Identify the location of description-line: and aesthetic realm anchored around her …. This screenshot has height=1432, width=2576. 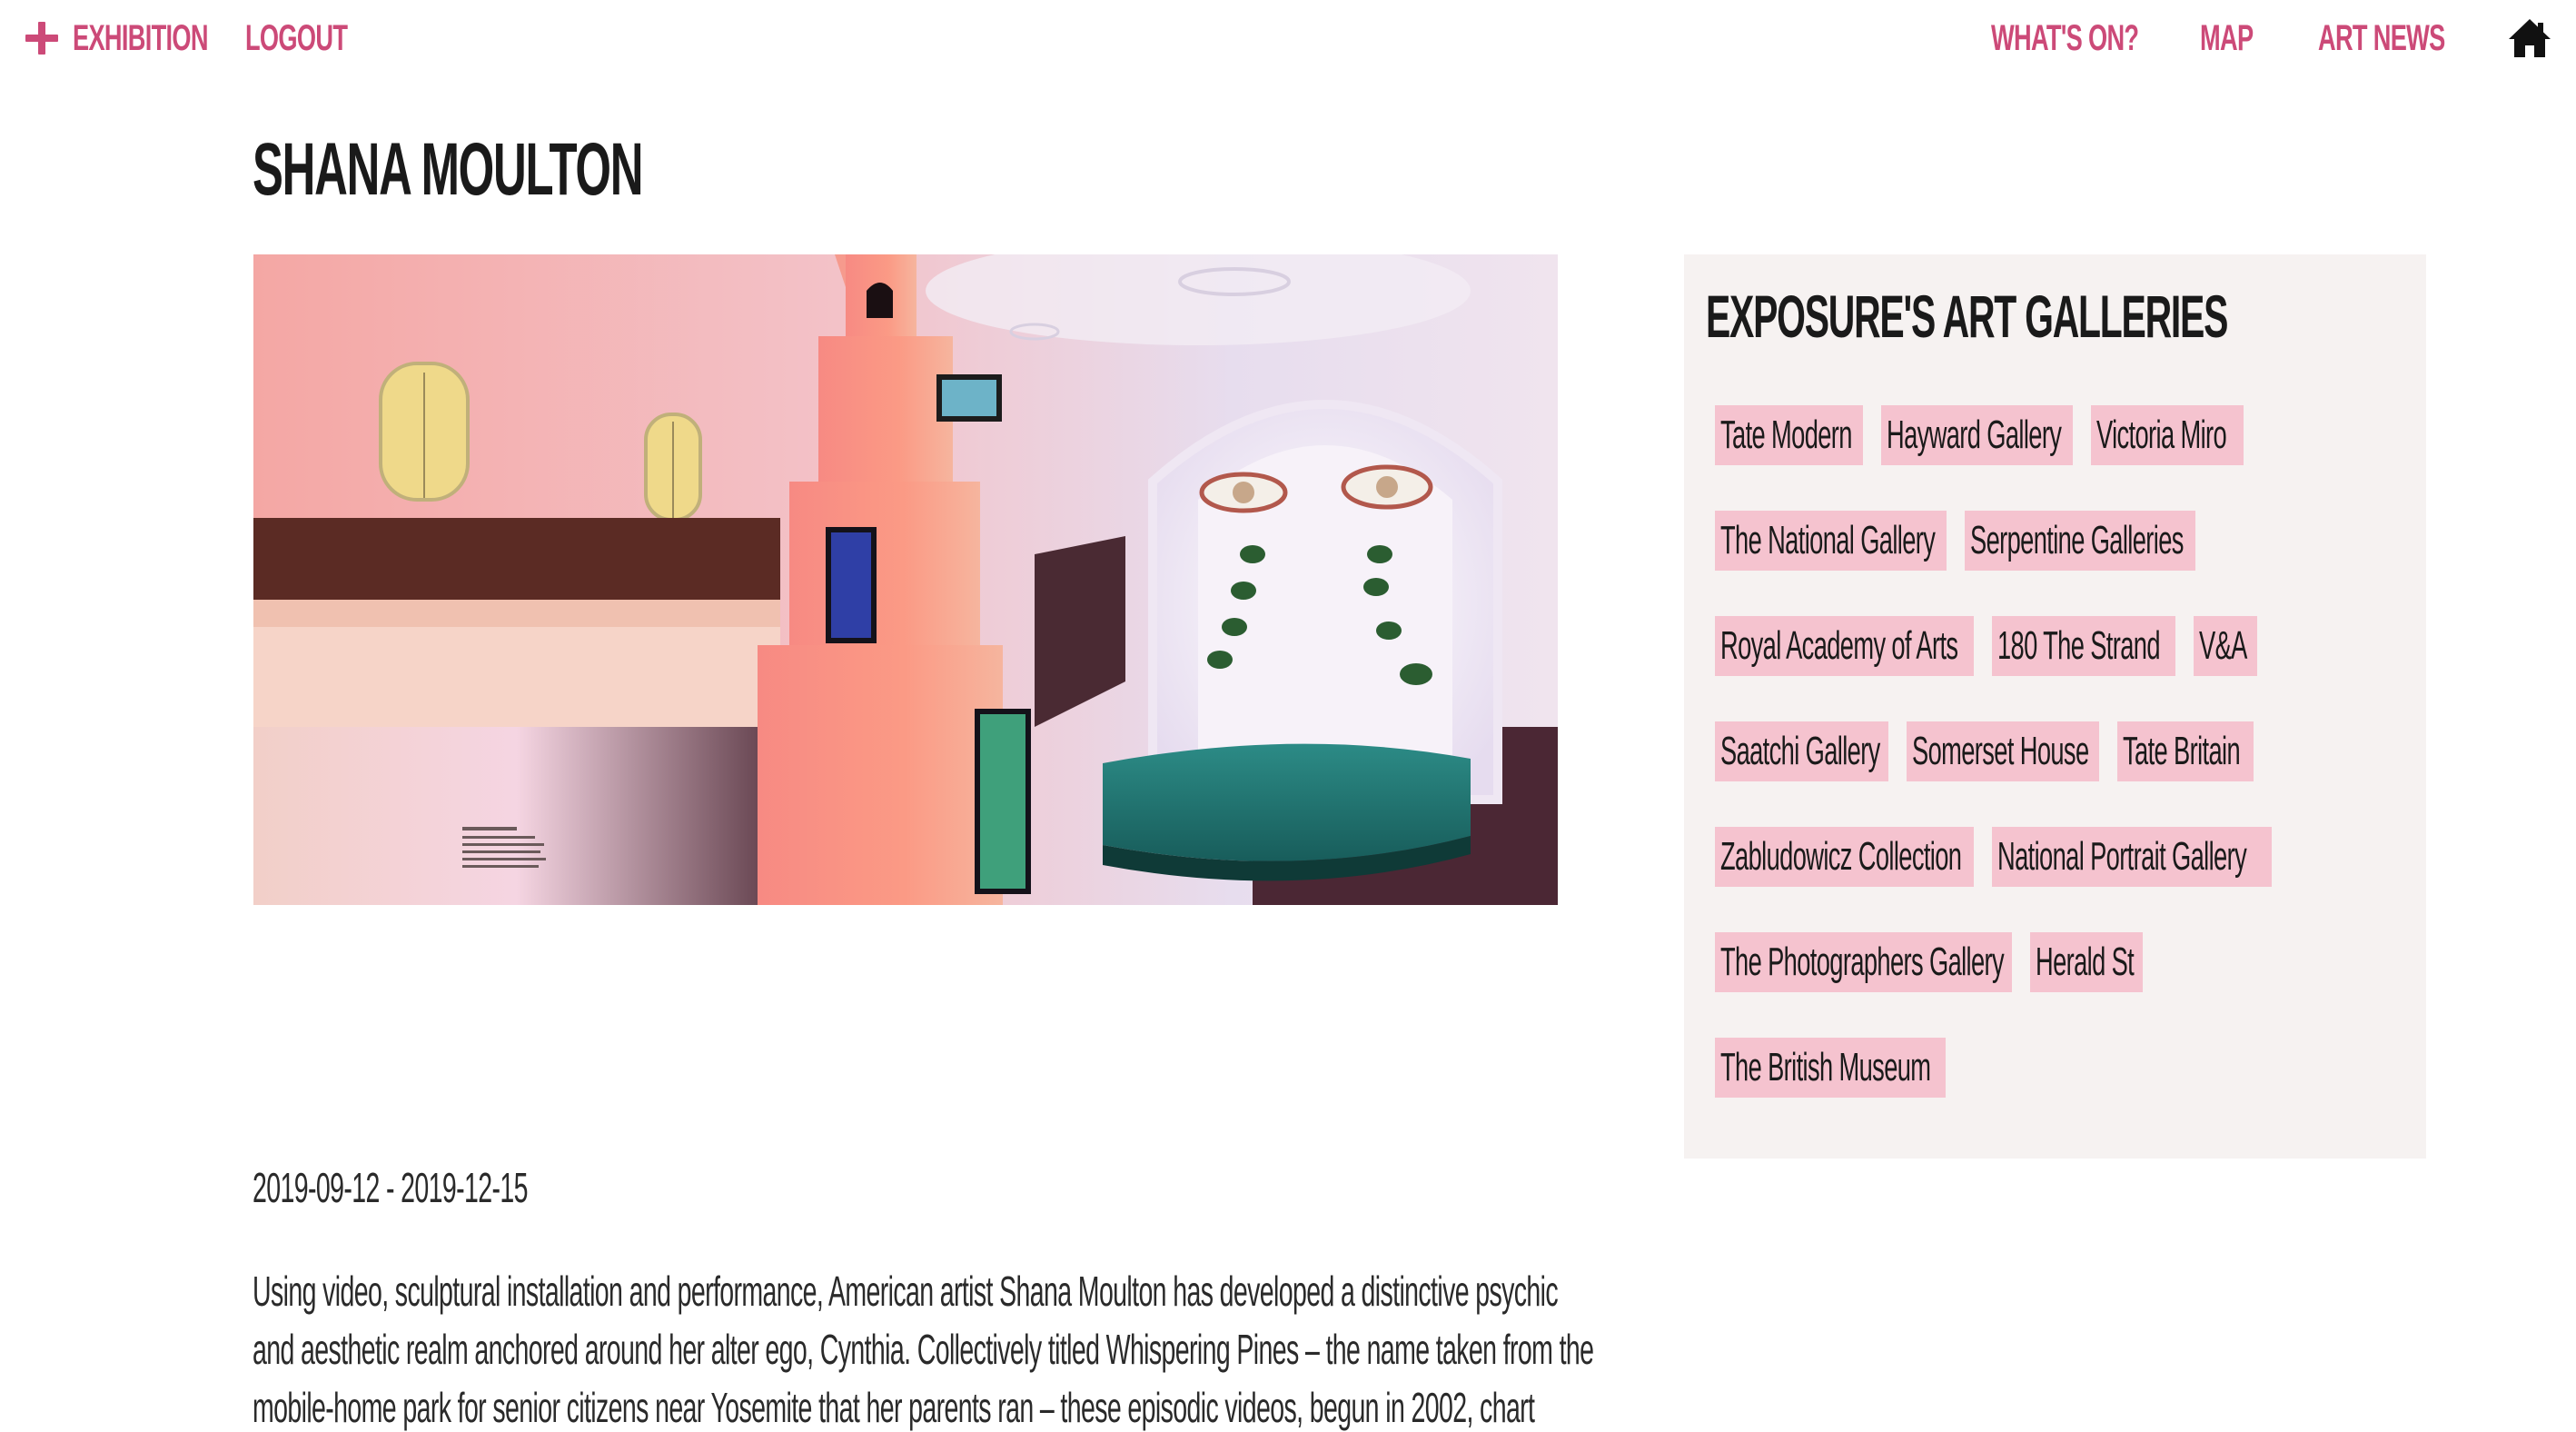
(923, 1349).